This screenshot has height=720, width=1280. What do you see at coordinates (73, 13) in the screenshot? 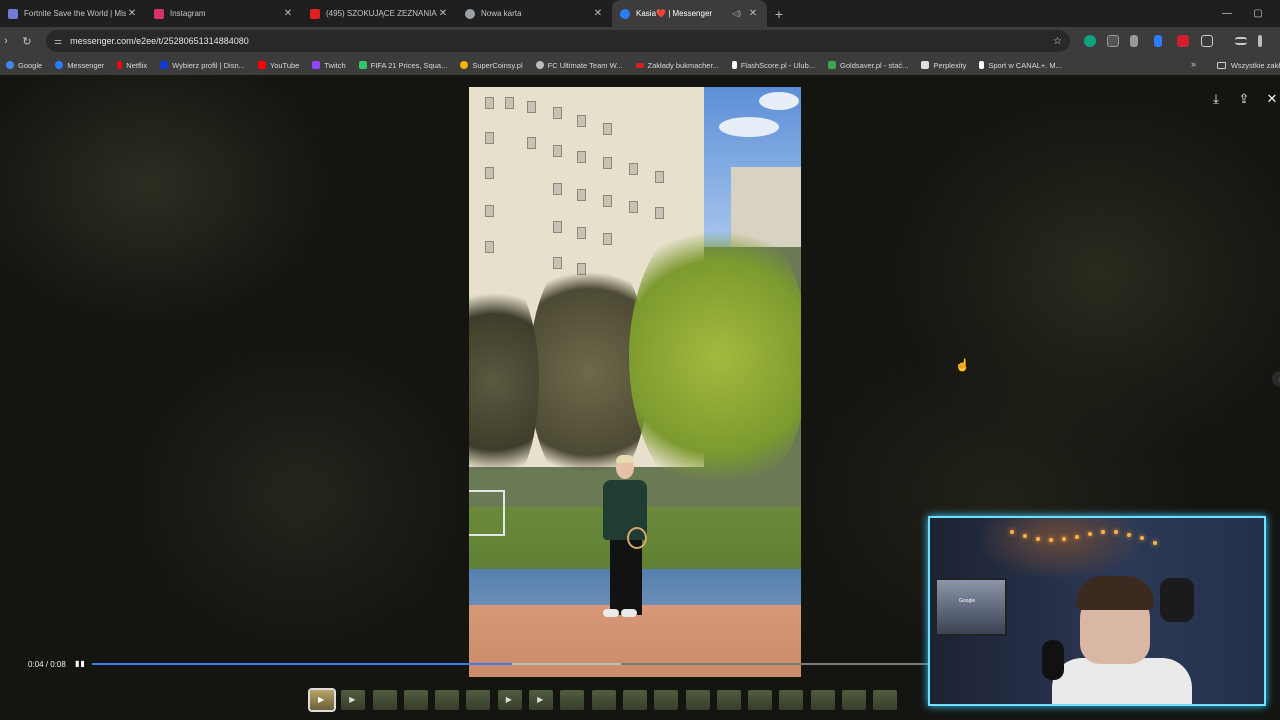
I see `tab-fortnite: Fortnite Save the World | Missi ✕` at bounding box center [73, 13].